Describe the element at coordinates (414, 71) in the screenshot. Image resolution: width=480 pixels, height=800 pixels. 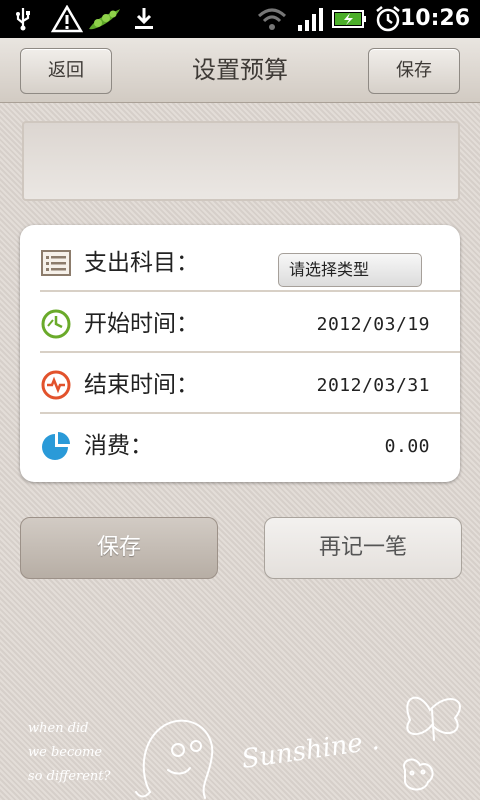
I see `header-save-button: 保存` at that location.